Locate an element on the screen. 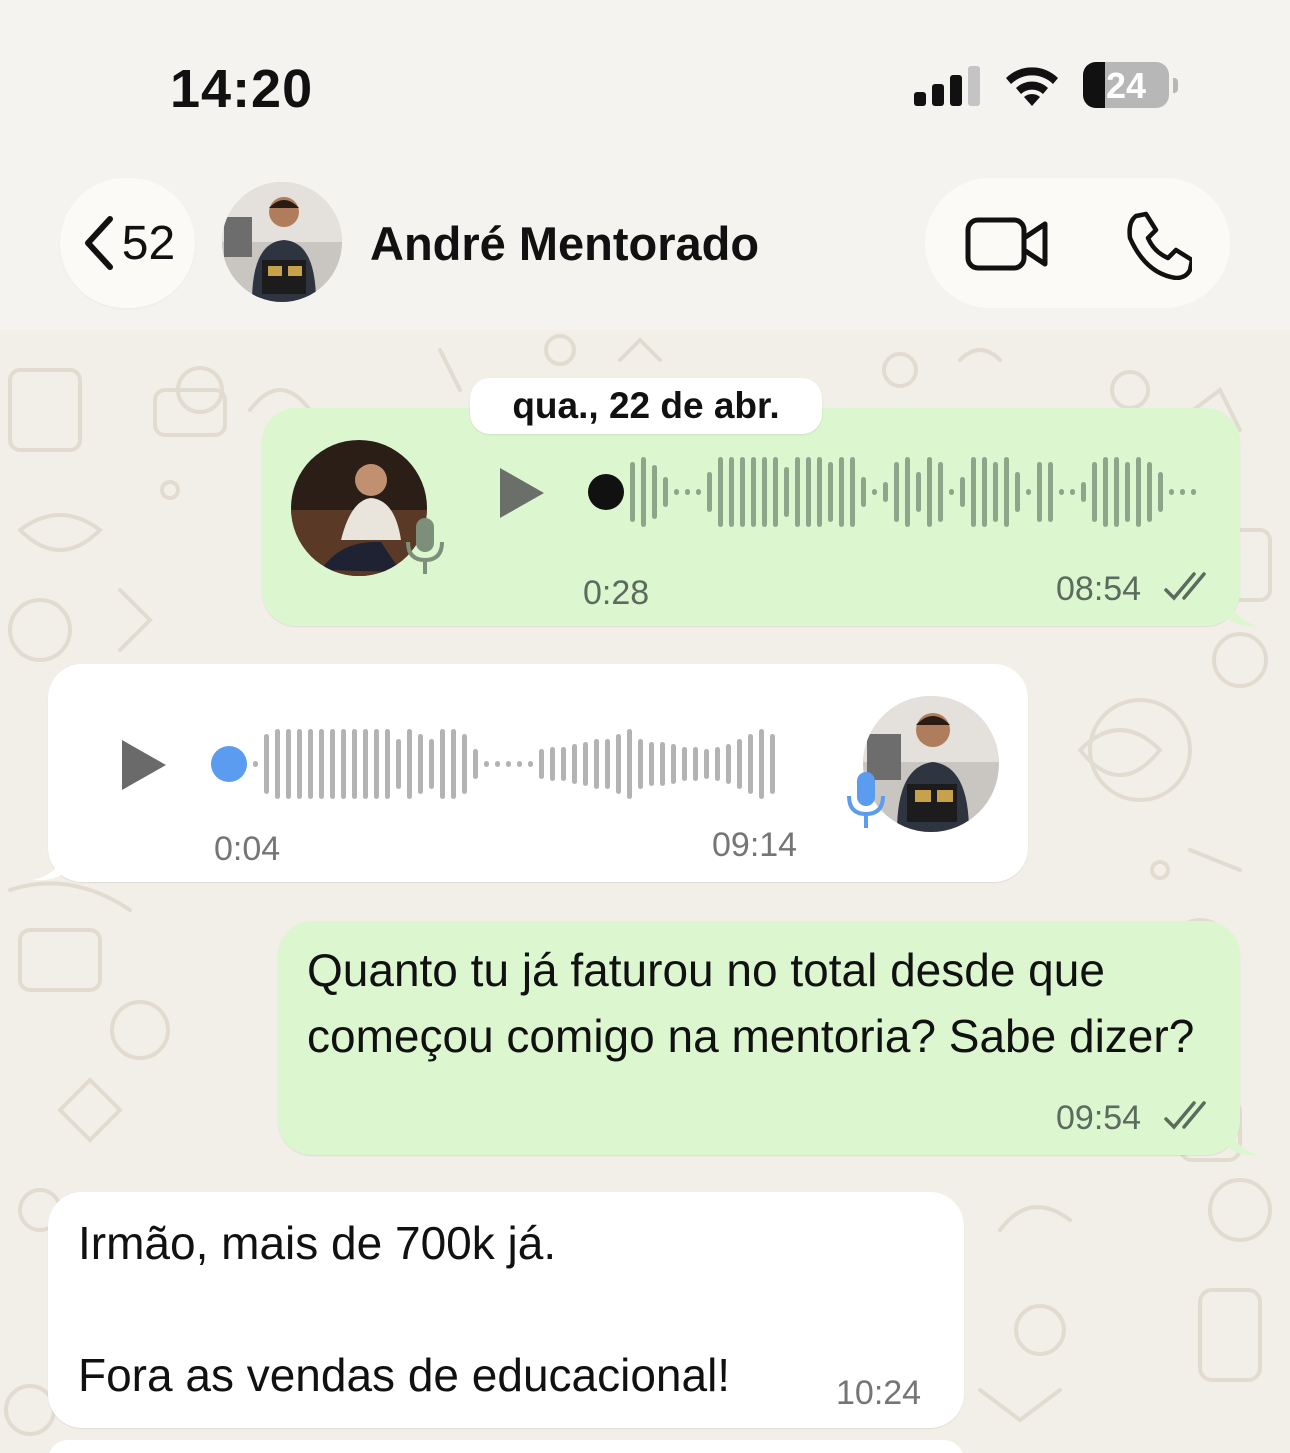 The width and height of the screenshot is (1290, 1453). video-camera-icon is located at coordinates (1007, 244).